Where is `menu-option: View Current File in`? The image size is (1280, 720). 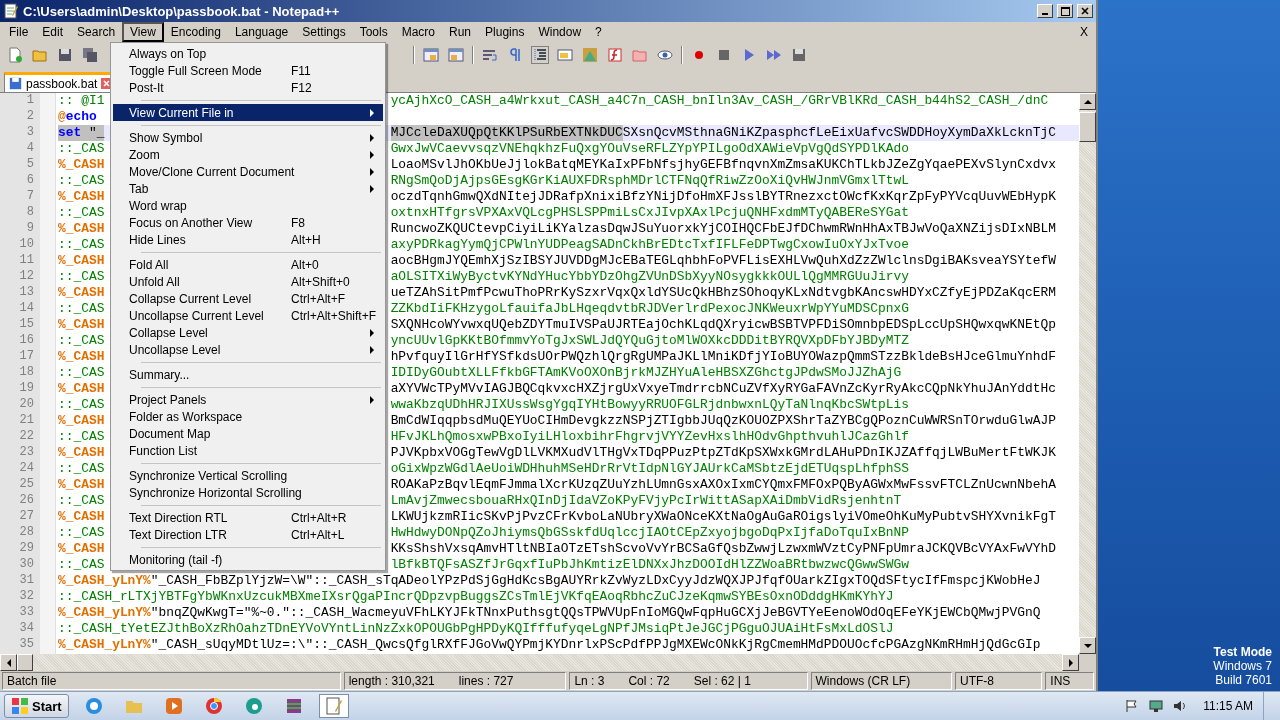
menu-option: View Current File in is located at coordinates (248, 112).